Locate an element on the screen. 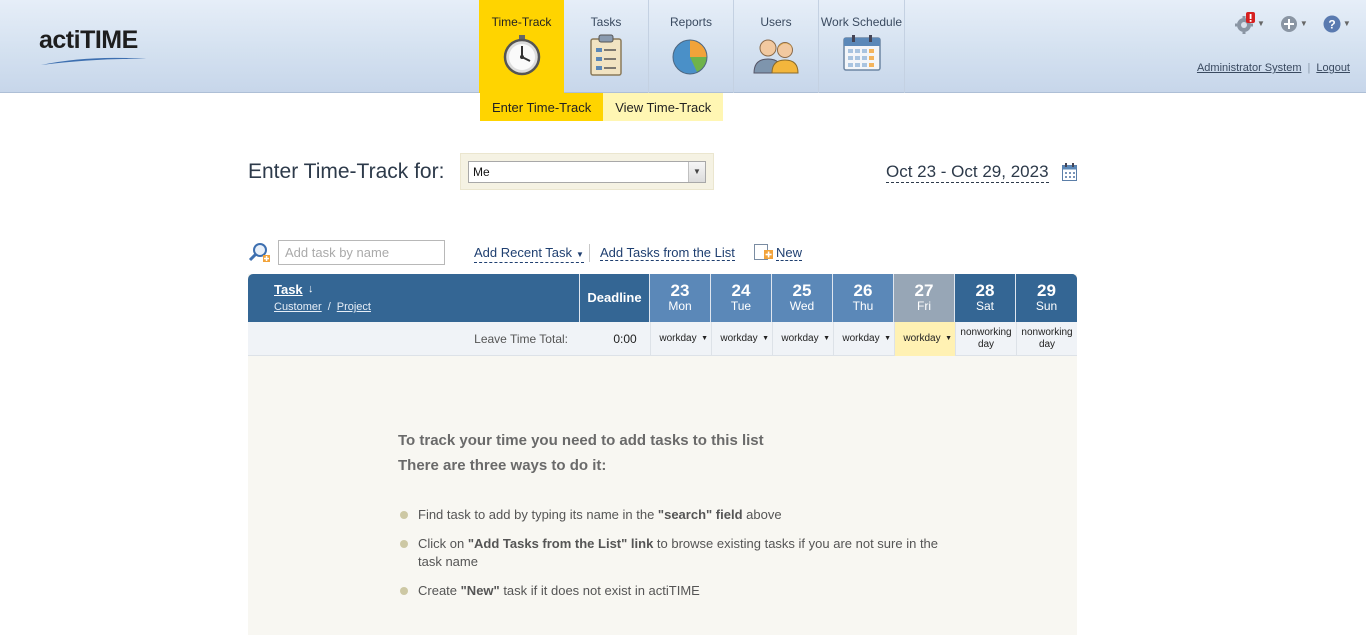 This screenshot has width=1366, height=635. day-header-sat: 28 Sat is located at coordinates (985, 298).